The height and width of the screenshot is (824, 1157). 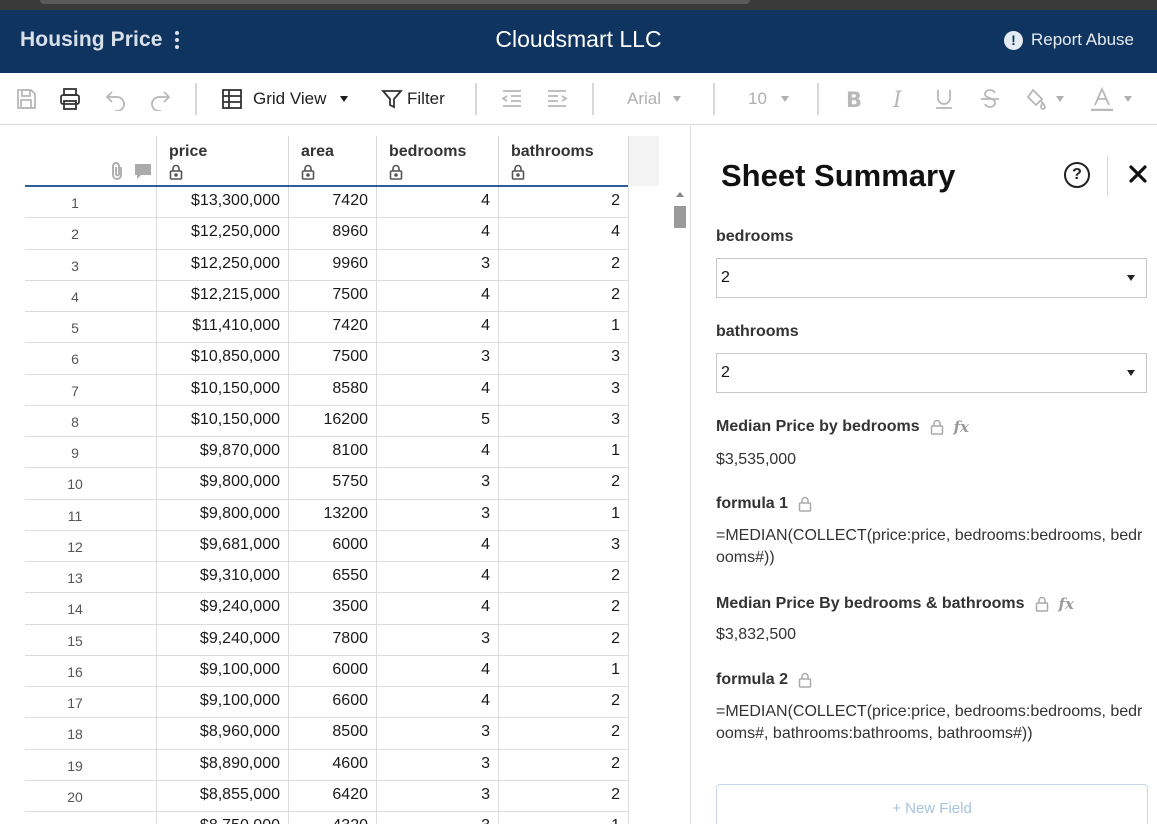 What do you see at coordinates (223, 577) in the screenshot?
I see `price-cell: $9,310,000` at bounding box center [223, 577].